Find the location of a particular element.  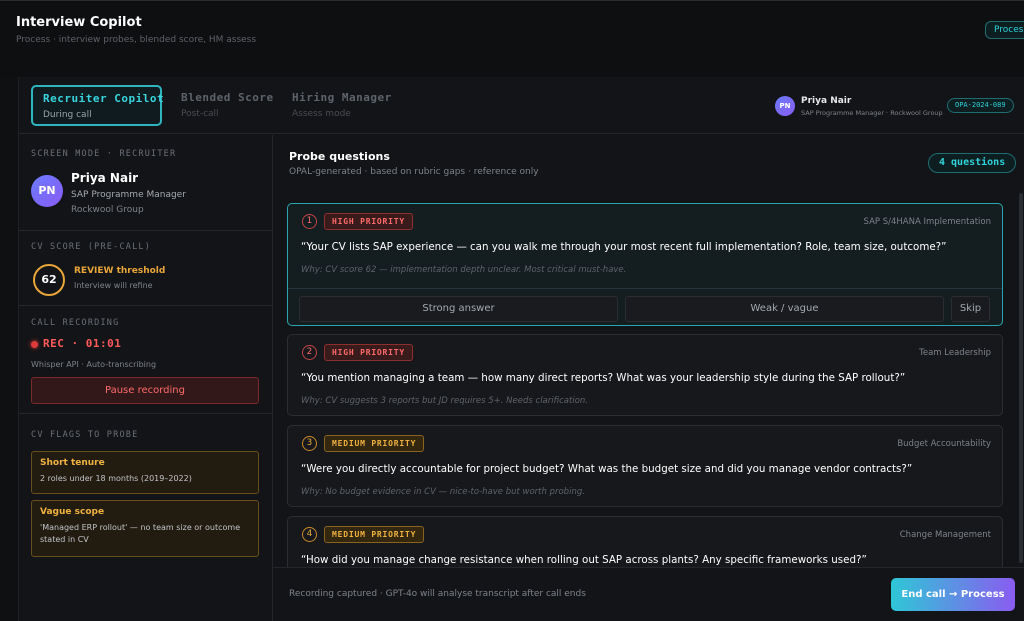

probe-title: Probe questions is located at coordinates (339, 156).